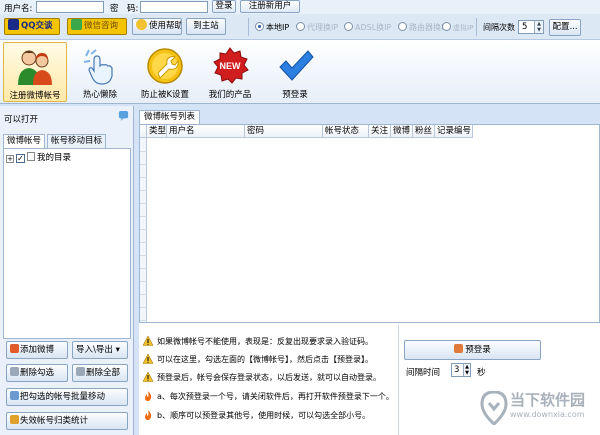 Image resolution: width=600 pixels, height=435 pixels. I want to click on batch-move-label: 把勾选的帐号批量移动, so click(63, 397).